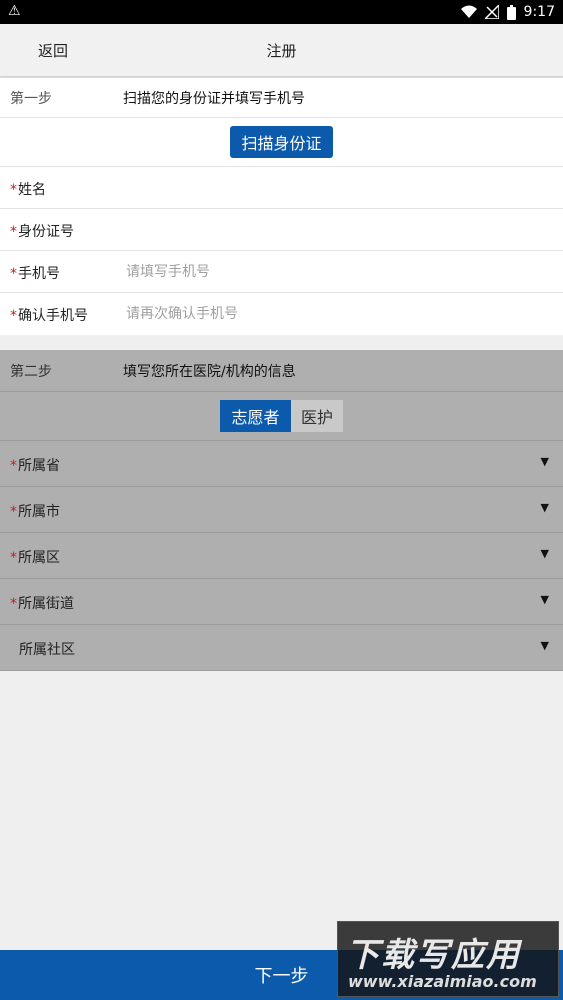 This screenshot has height=1000, width=563. Describe the element at coordinates (468, 11) in the screenshot. I see `wifi-icon` at that location.